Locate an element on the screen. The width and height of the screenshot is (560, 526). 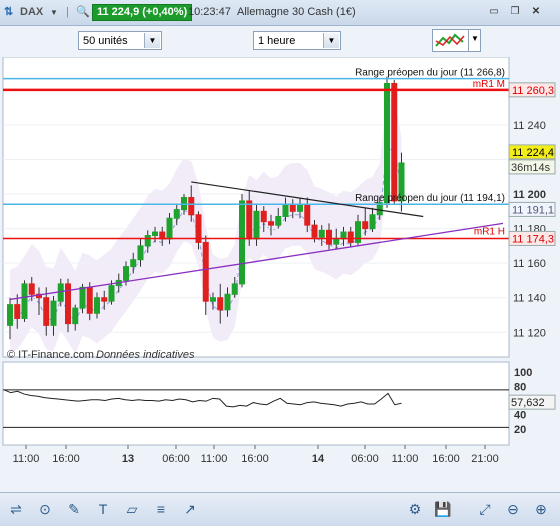
oscillator-axis-label: 80 is located at coordinates (520, 387).